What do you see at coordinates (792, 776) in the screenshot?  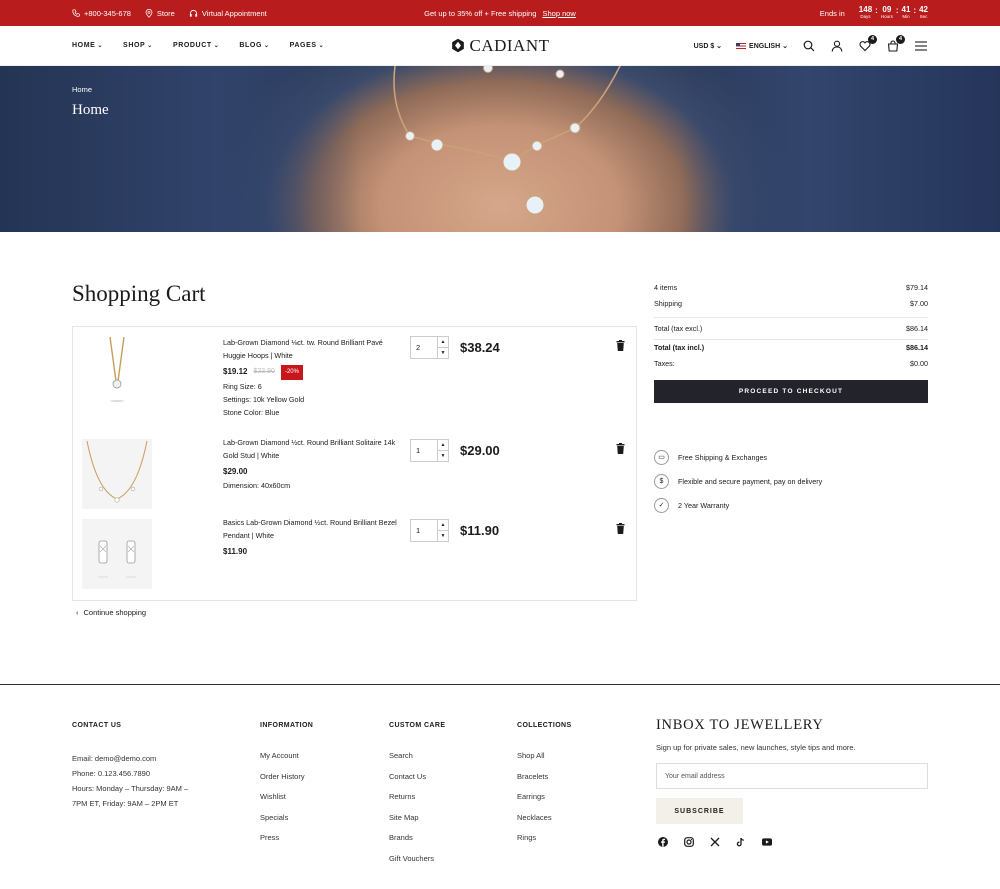 I see `email-field: Your email address` at bounding box center [792, 776].